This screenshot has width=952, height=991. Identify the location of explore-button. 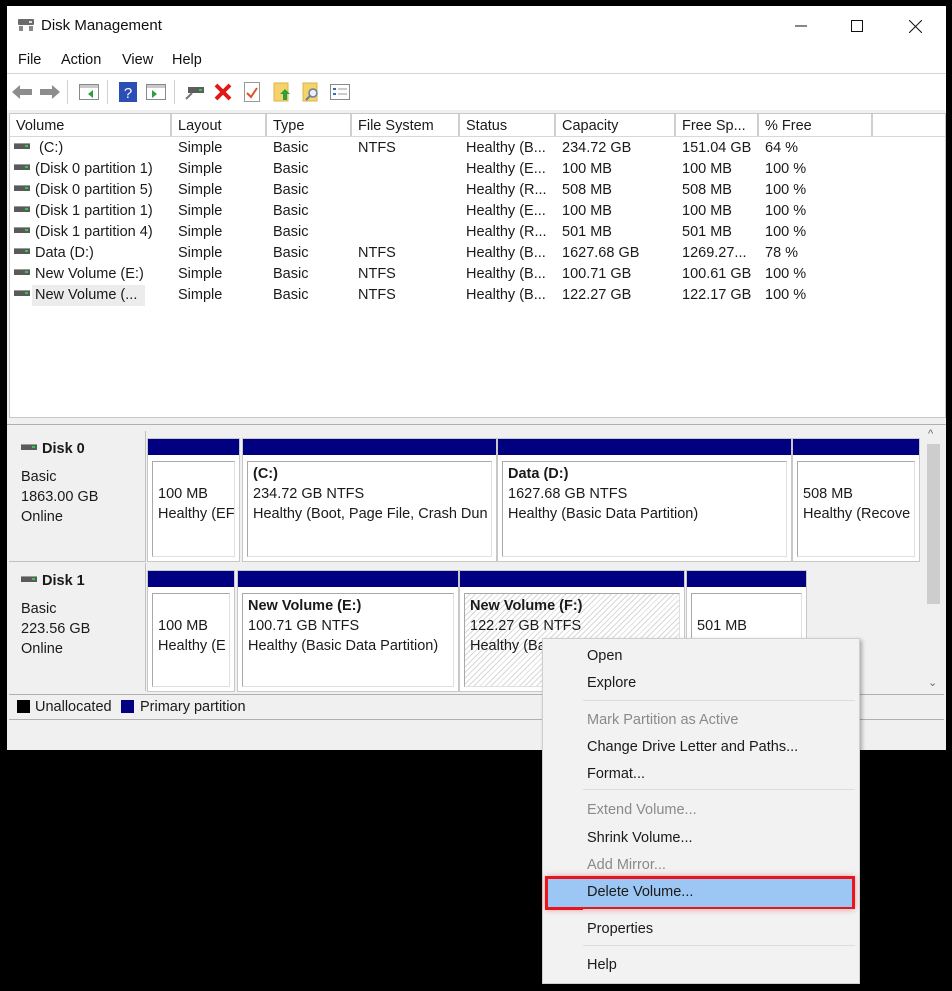
(311, 92).